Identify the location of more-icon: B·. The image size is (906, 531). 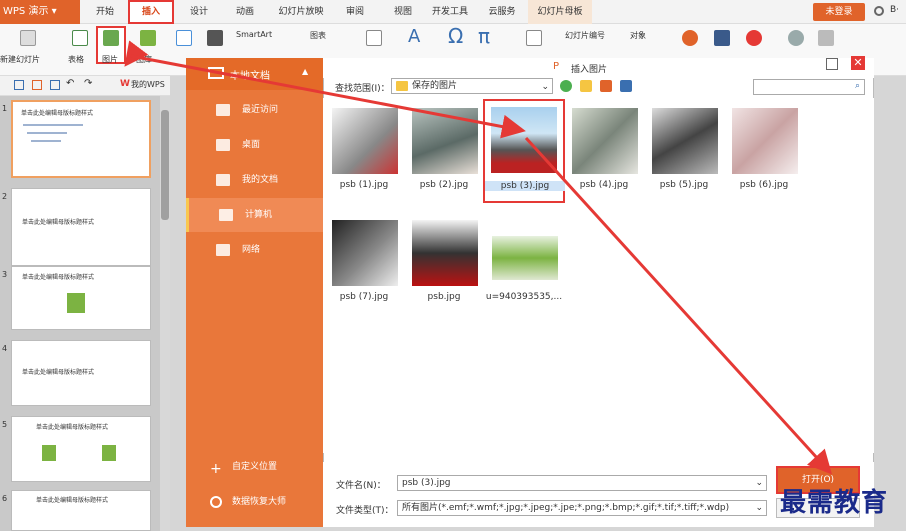
(894, 10).